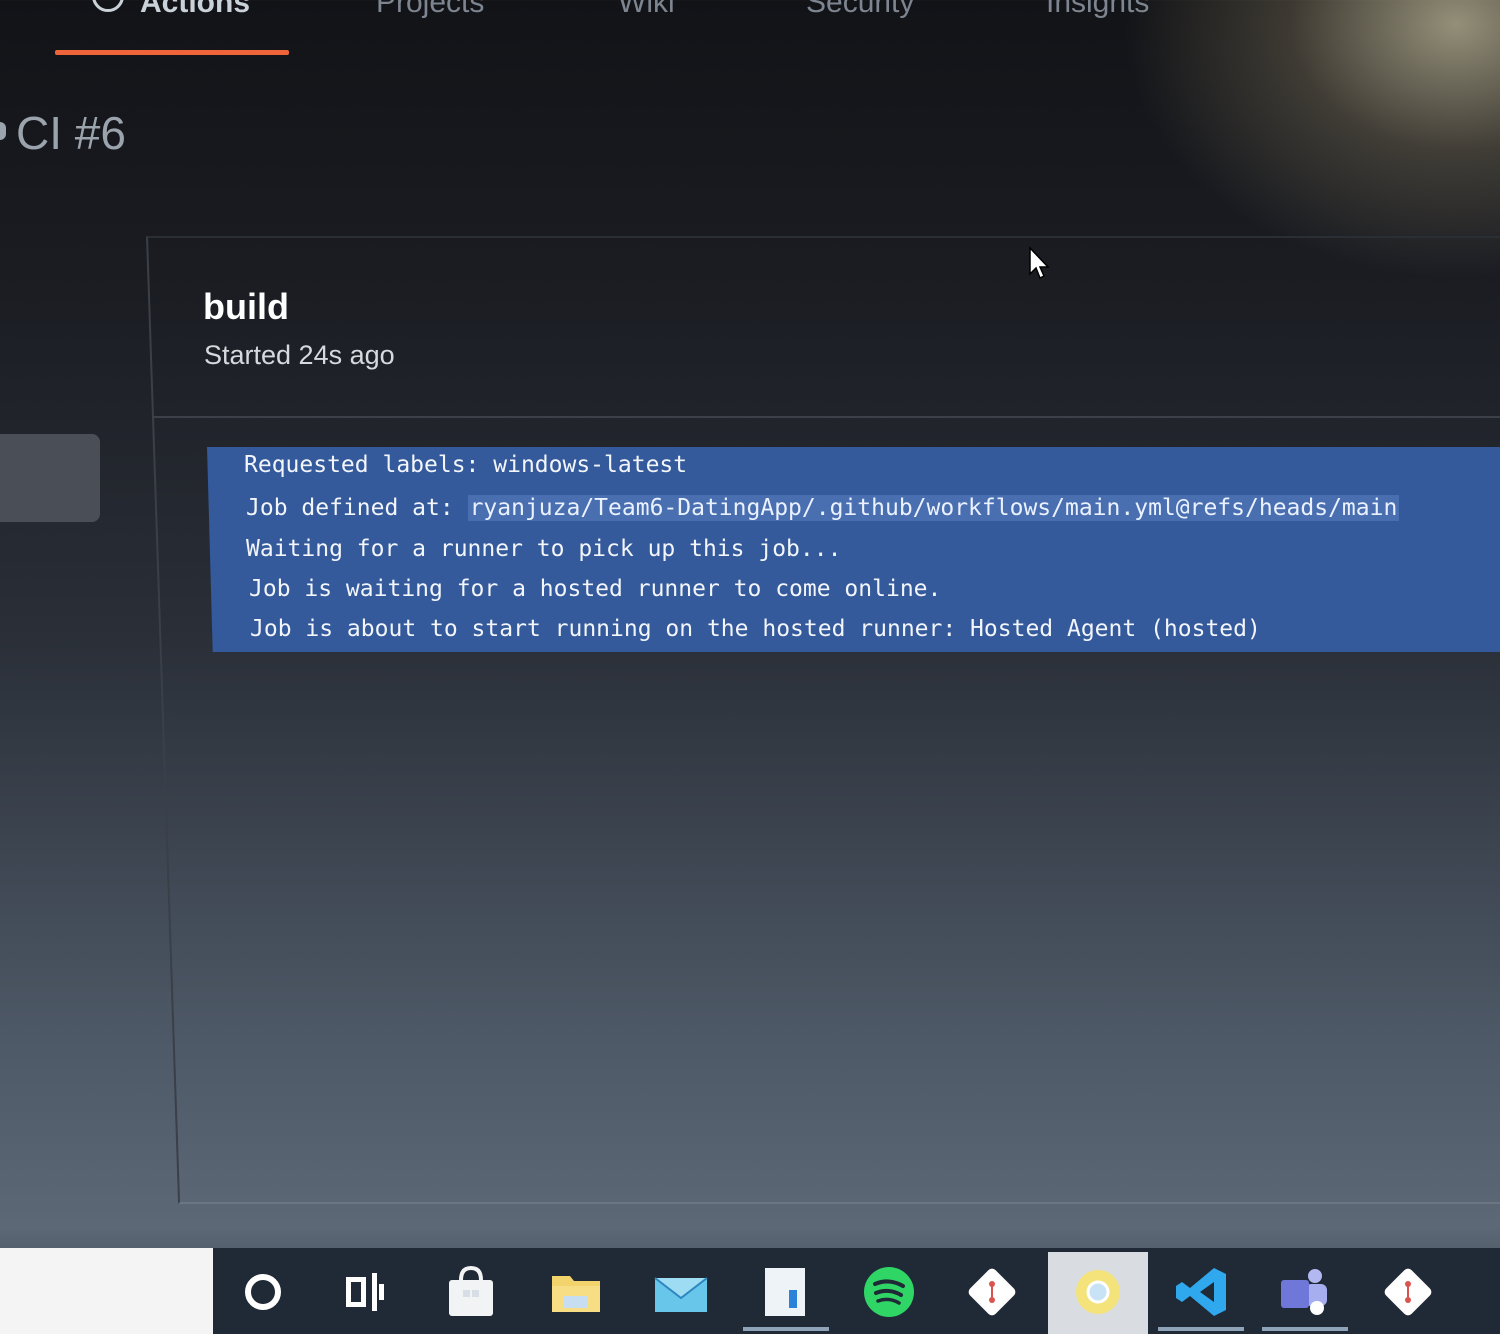 This screenshot has width=1500, height=1334. Describe the element at coordinates (1408, 1292) in the screenshot. I see `git-bash-icon` at that location.